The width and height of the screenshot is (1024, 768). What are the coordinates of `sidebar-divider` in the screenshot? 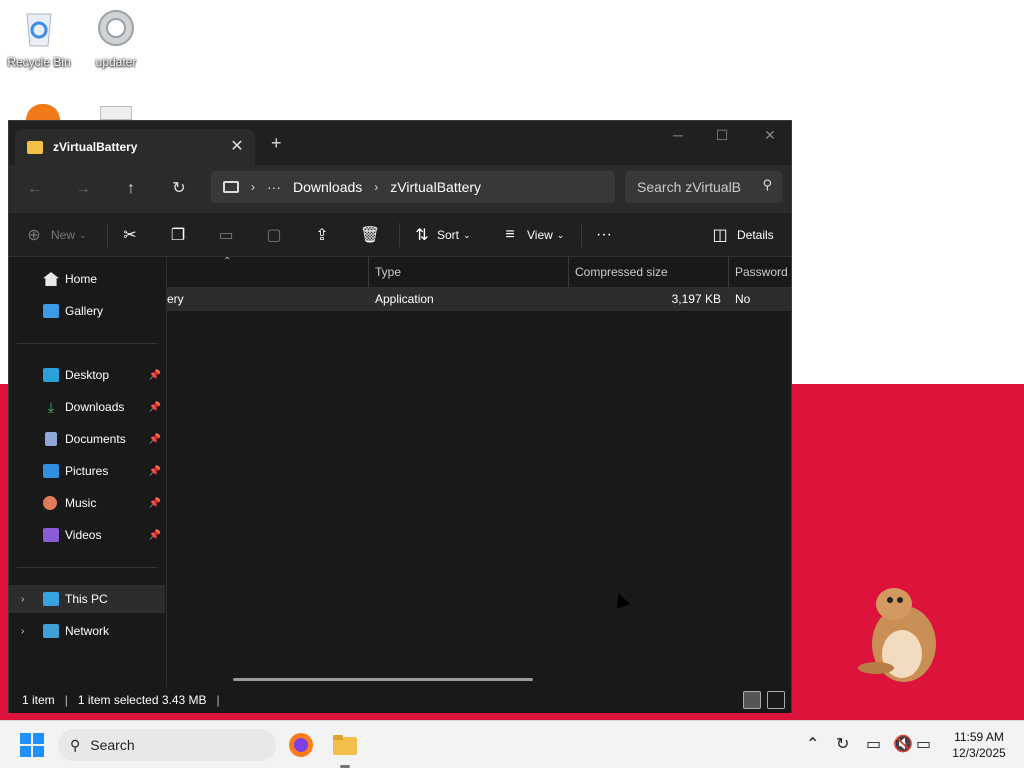 It's located at (87, 343).